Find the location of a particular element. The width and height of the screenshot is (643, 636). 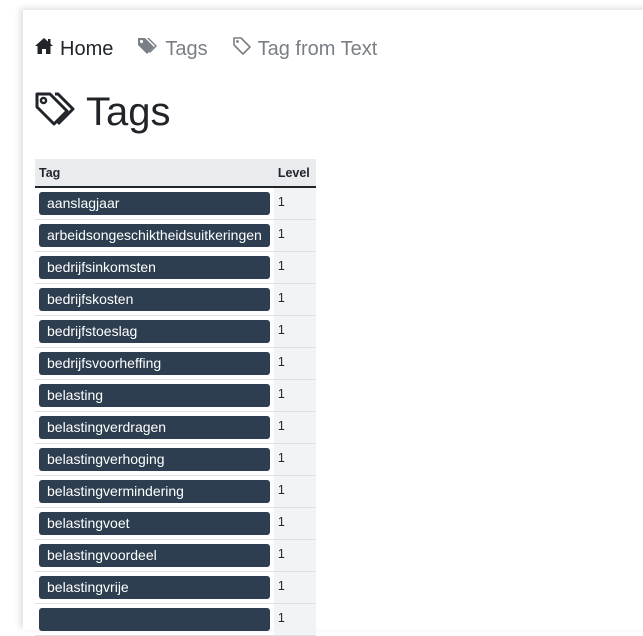

nav-tags-link: Tags is located at coordinates (172, 49).